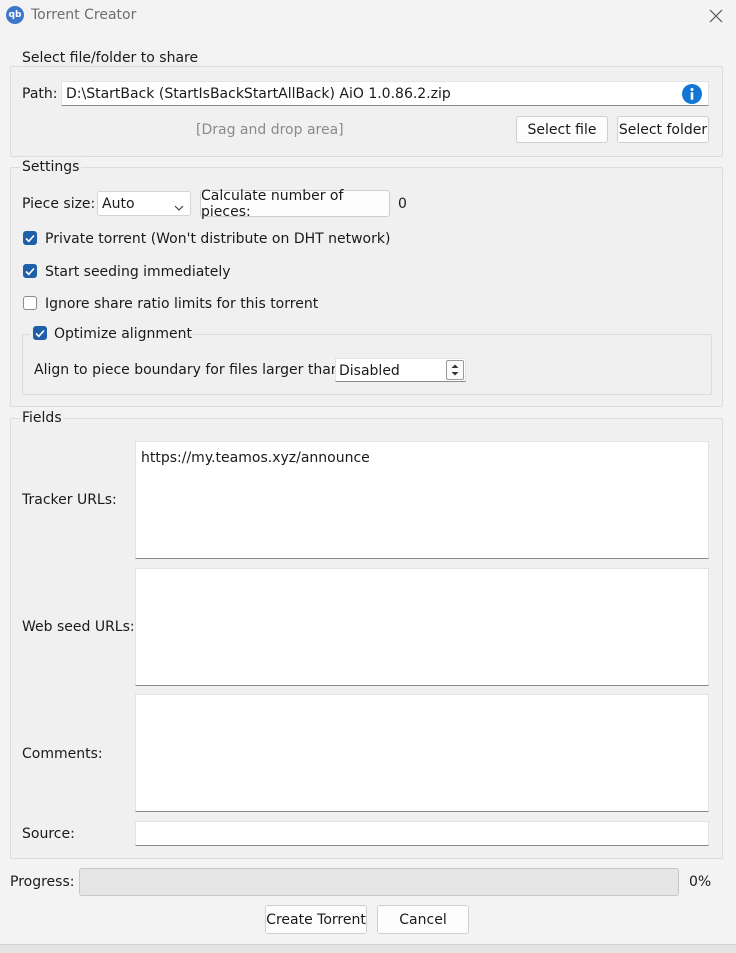  I want to click on close-icon, so click(716, 16).